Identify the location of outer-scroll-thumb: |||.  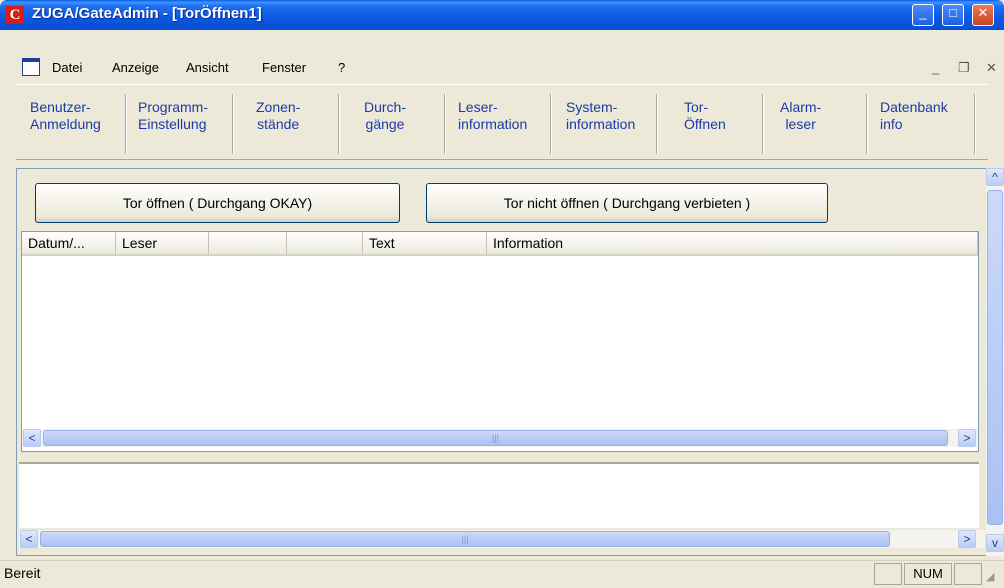
(465, 539).